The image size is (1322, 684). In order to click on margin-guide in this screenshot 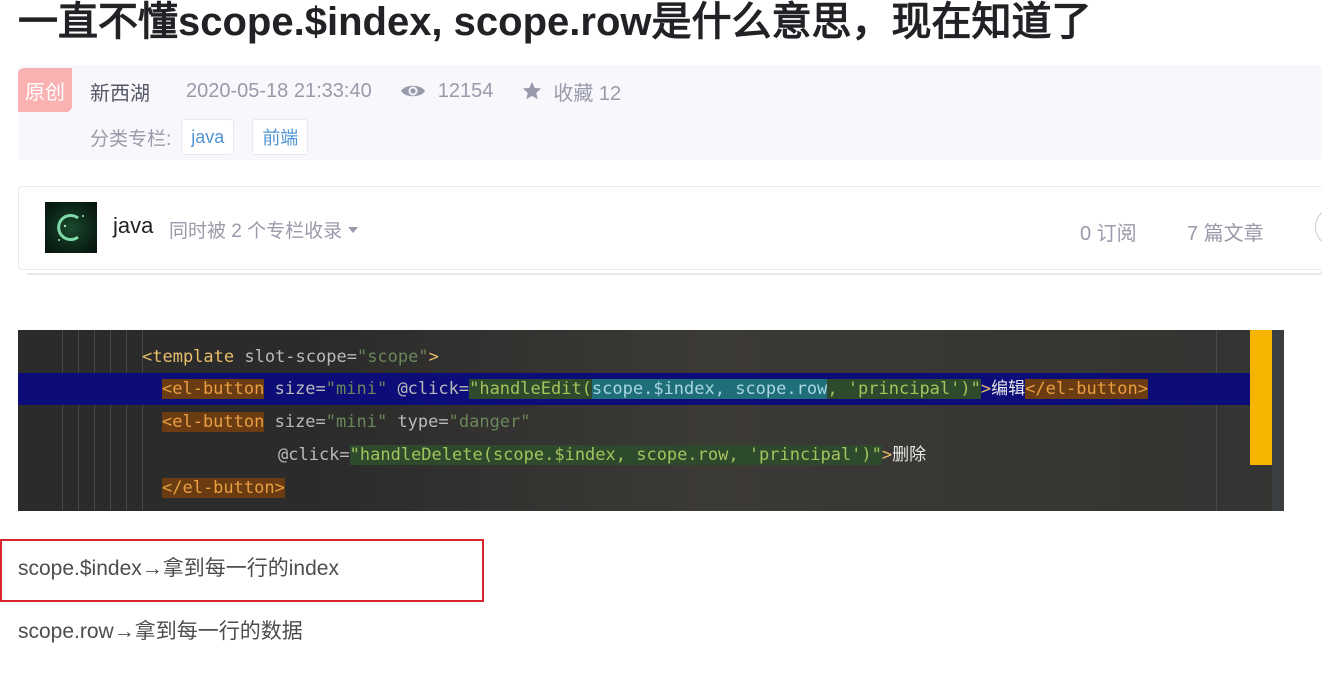, I will do `click(1216, 420)`.